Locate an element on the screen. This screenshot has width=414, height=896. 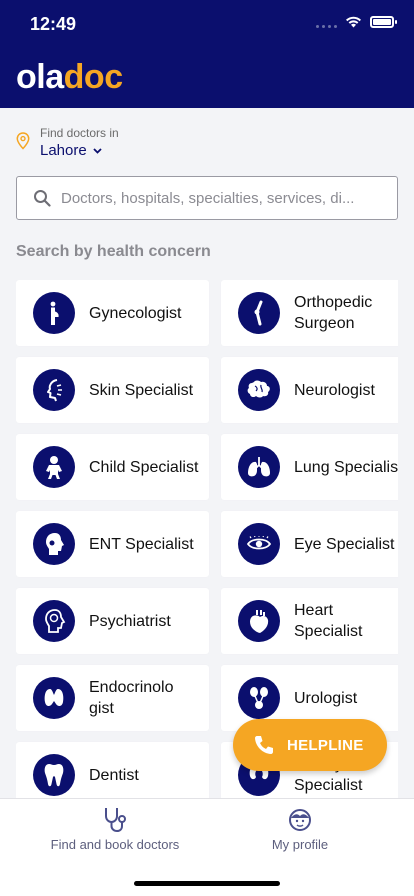
concern-label: Skin Specialist is located at coordinates (141, 390).